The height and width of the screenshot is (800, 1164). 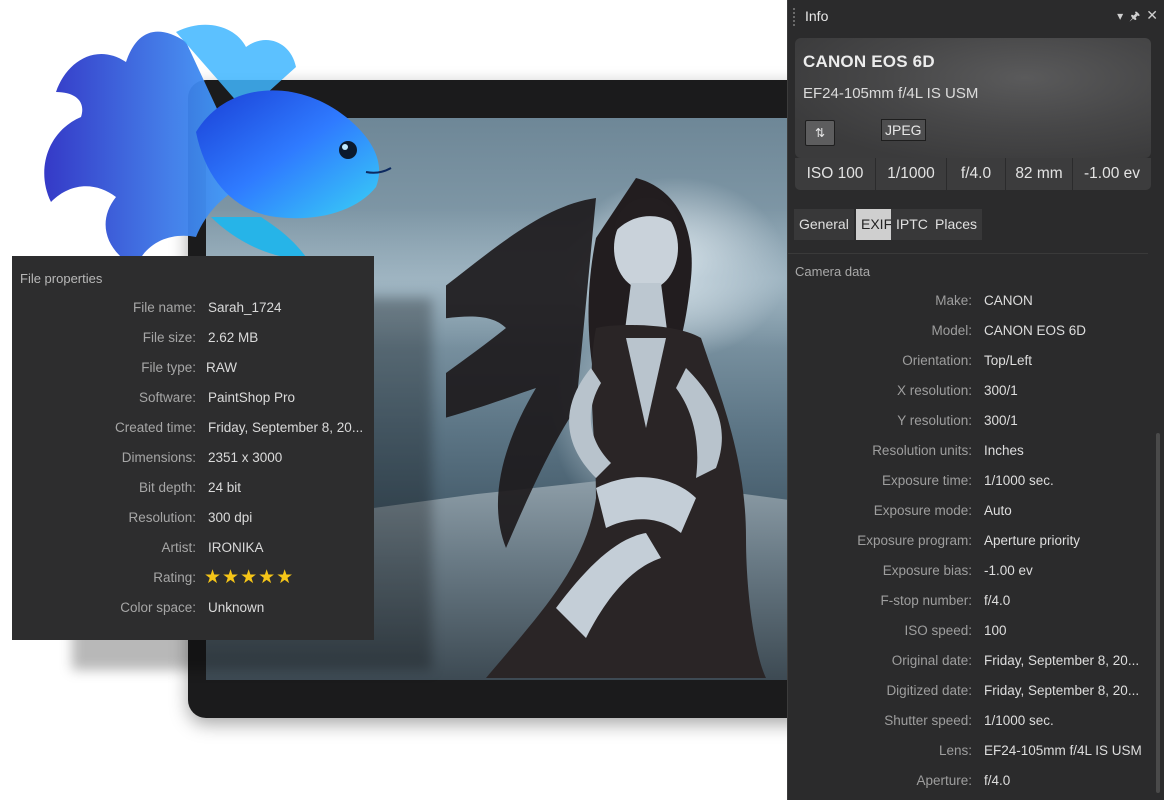 I want to click on exif-row-iso-speed: ISO speed: 100, so click(x=968, y=633).